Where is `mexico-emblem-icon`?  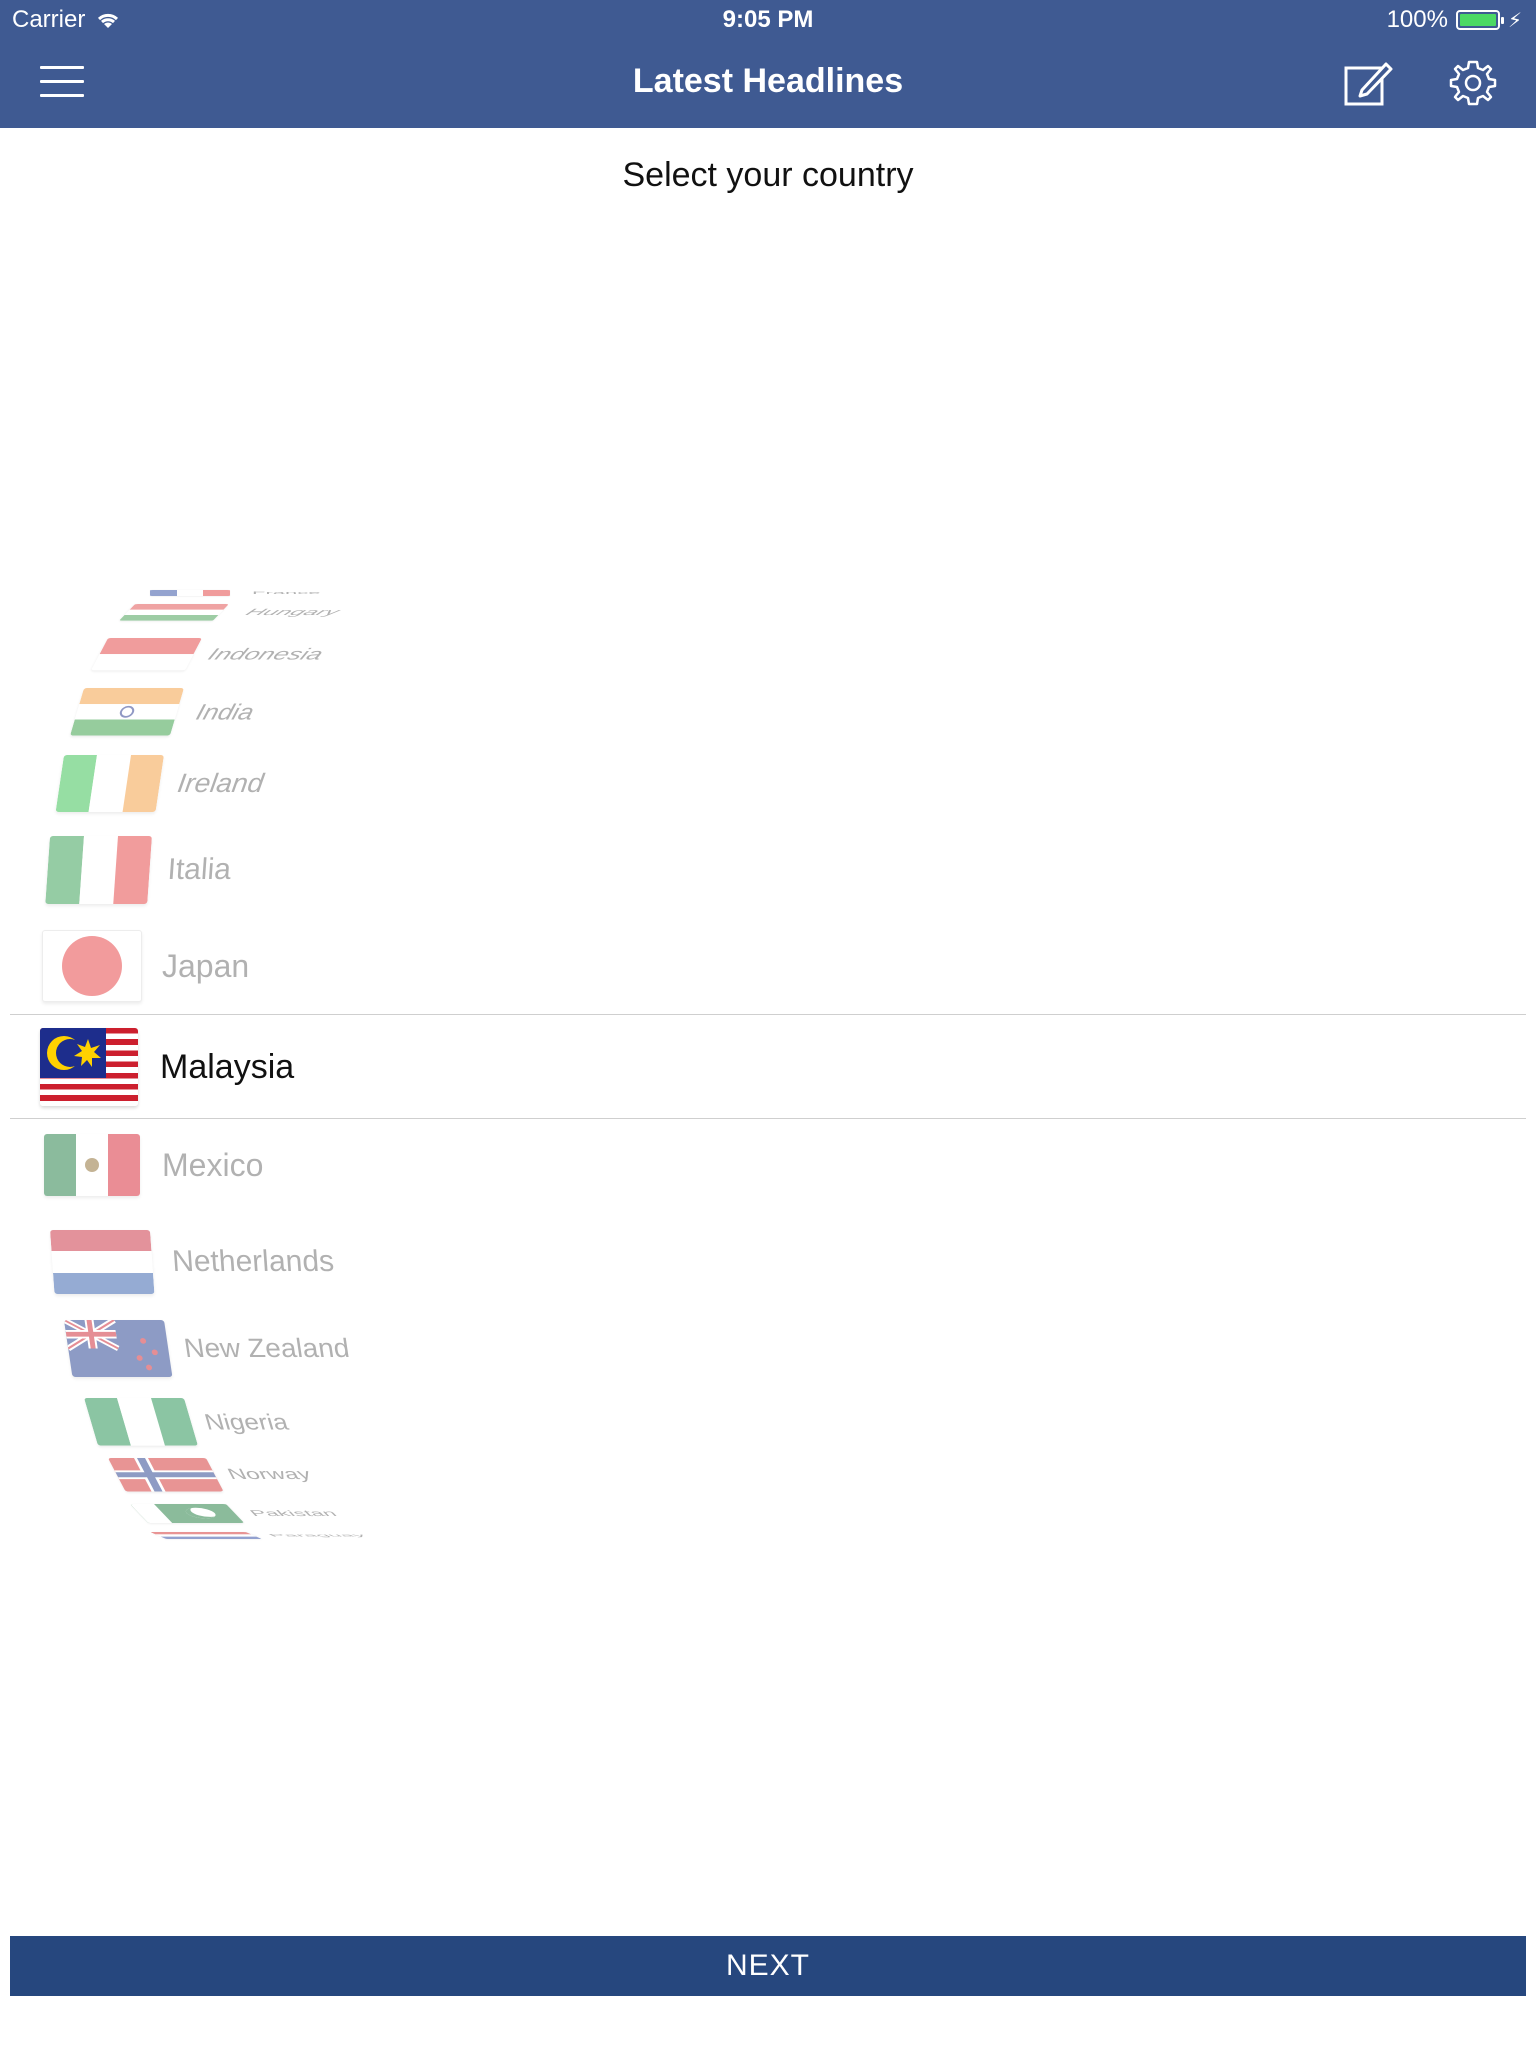 mexico-emblem-icon is located at coordinates (92, 1165).